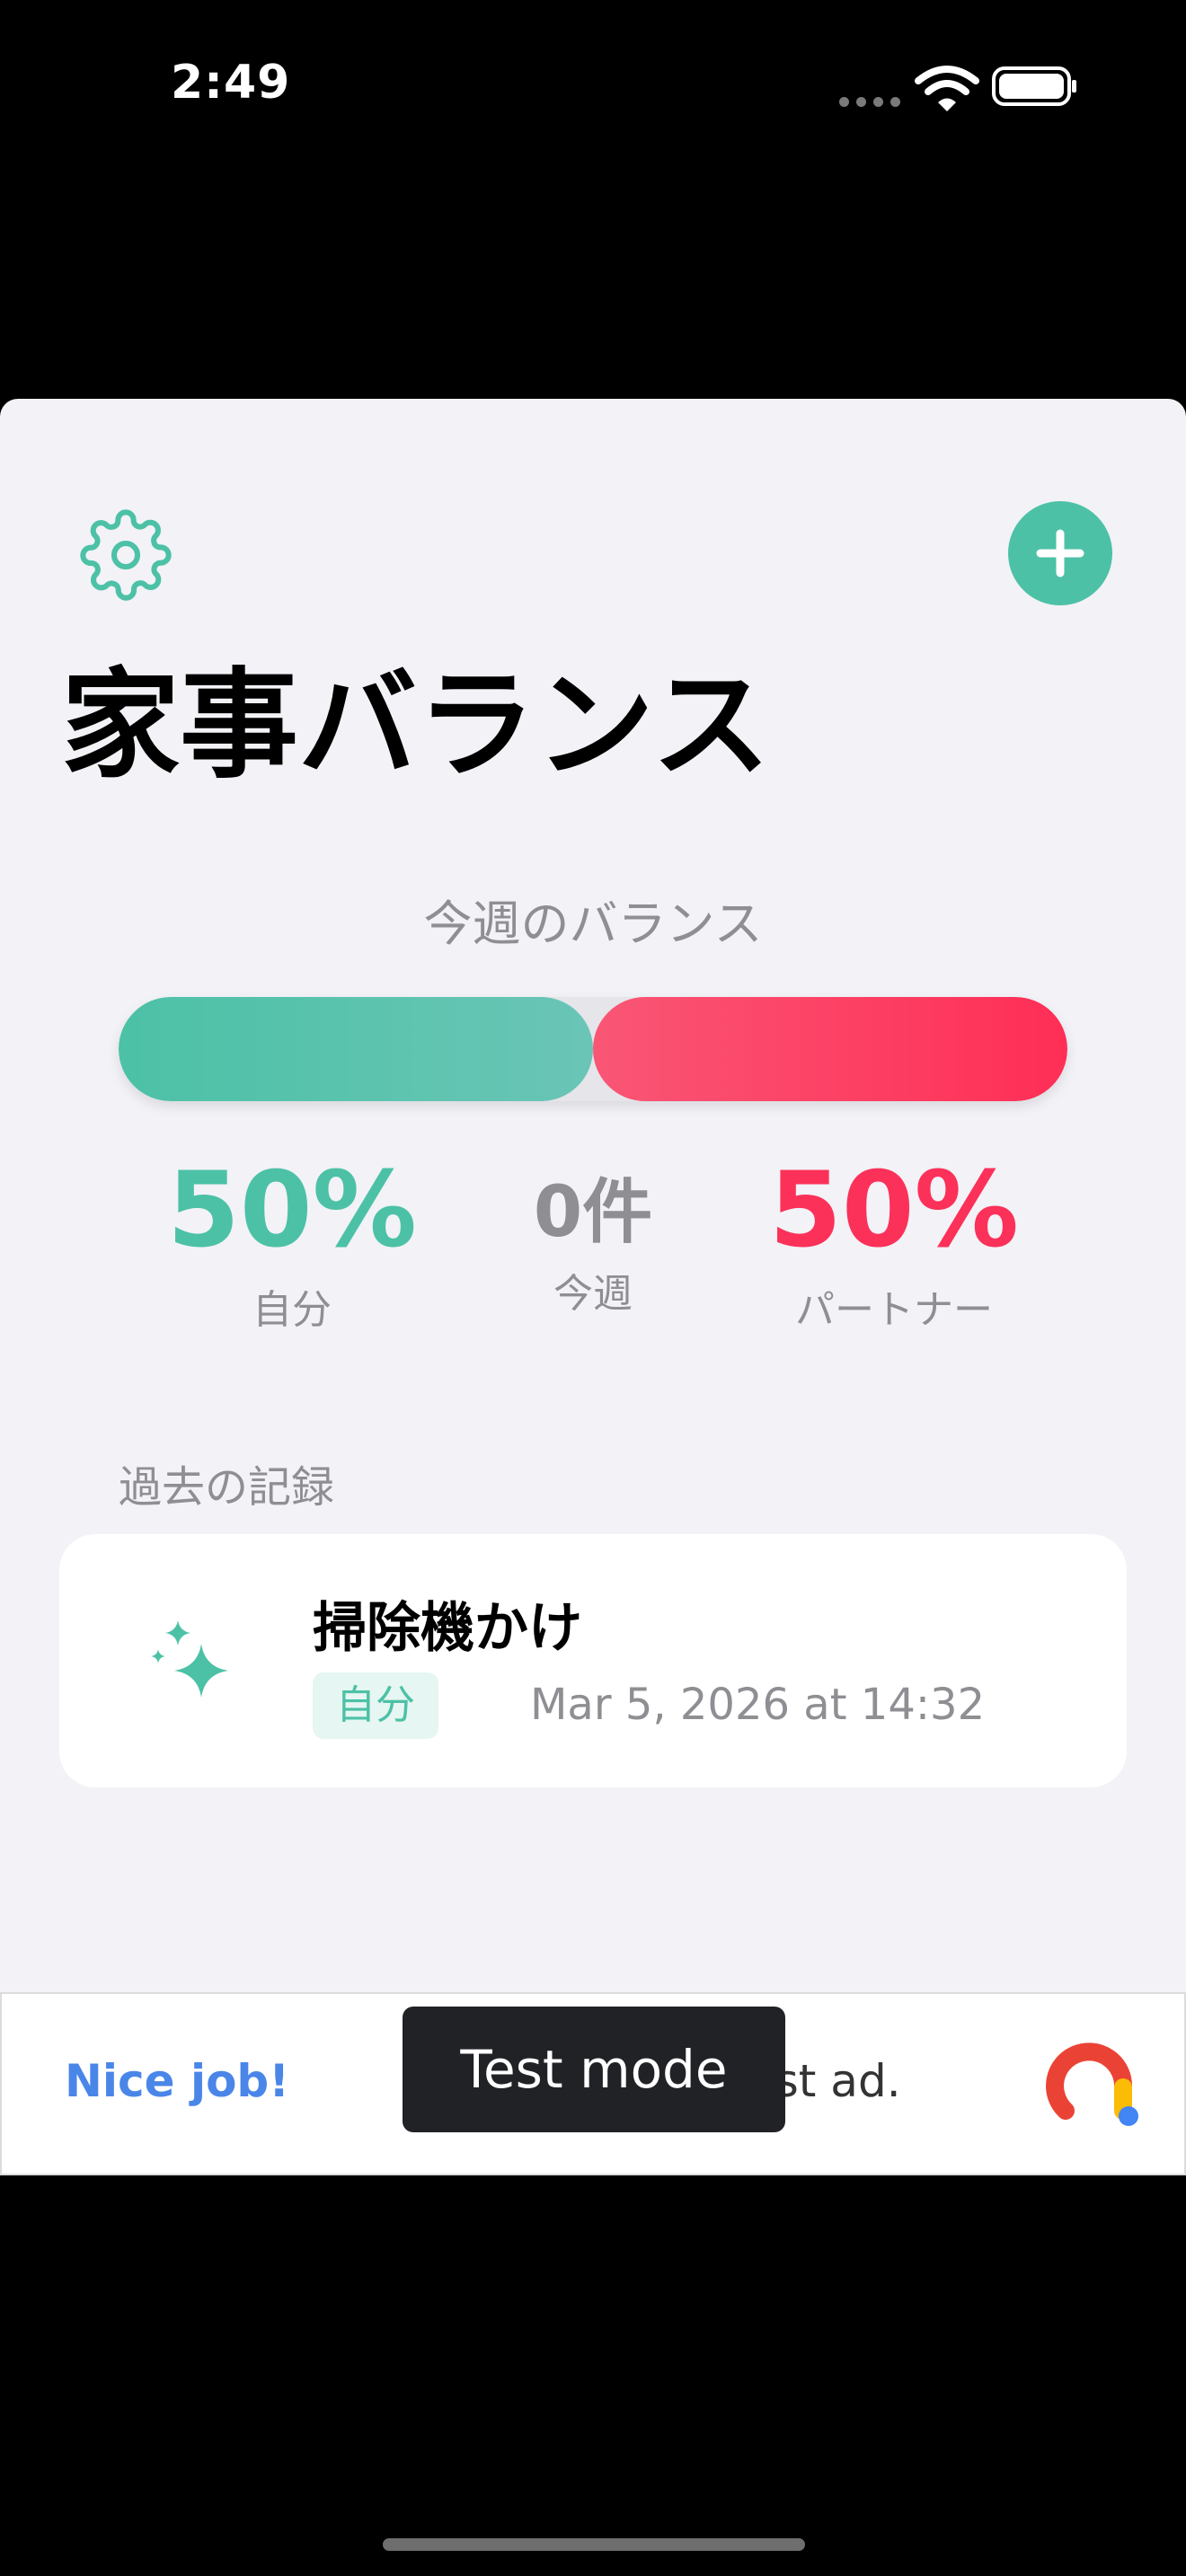 This screenshot has width=1186, height=2576. Describe the element at coordinates (416, 726) in the screenshot. I see `page-title: 家事バランス` at that location.